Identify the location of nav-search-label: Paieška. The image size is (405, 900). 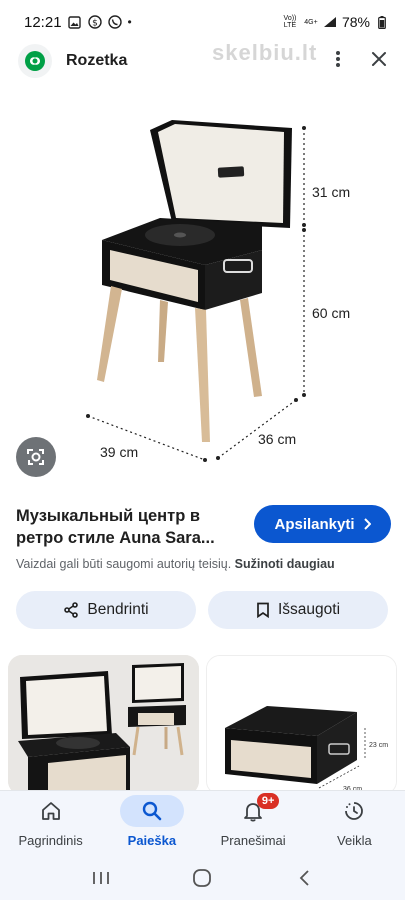
(152, 840).